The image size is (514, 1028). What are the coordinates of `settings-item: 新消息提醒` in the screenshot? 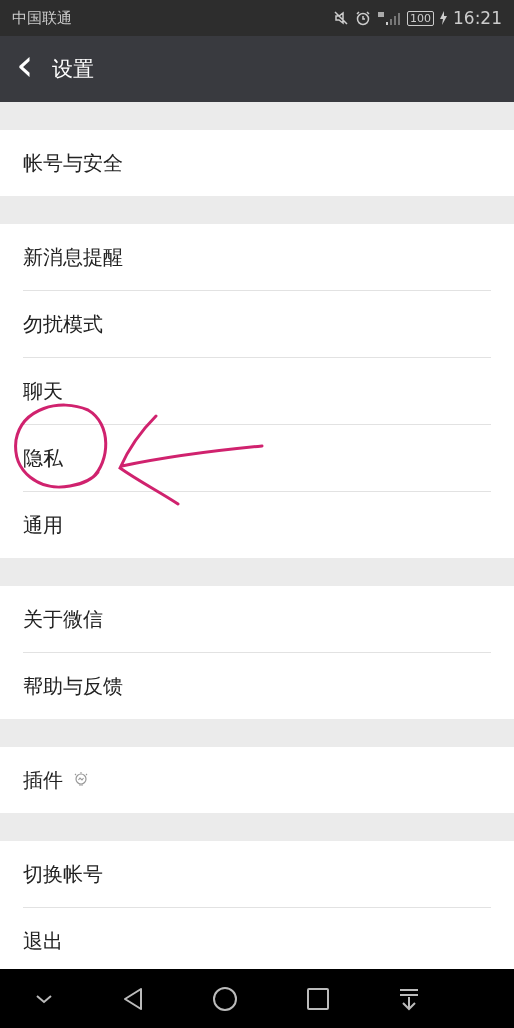 It's located at (257, 257).